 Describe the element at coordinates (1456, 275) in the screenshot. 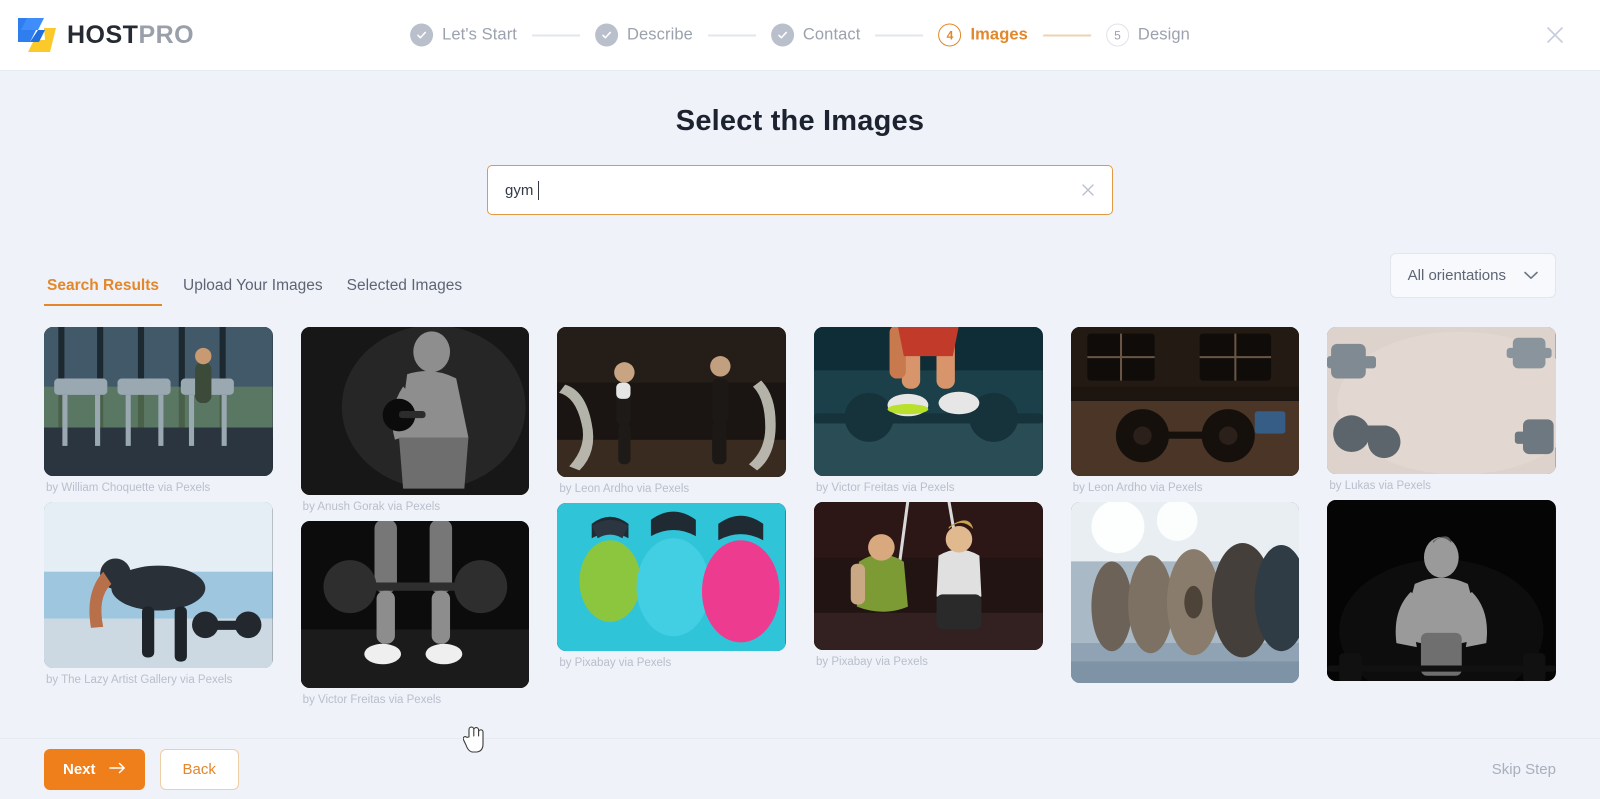

I see `orientation-value: All orientations` at that location.